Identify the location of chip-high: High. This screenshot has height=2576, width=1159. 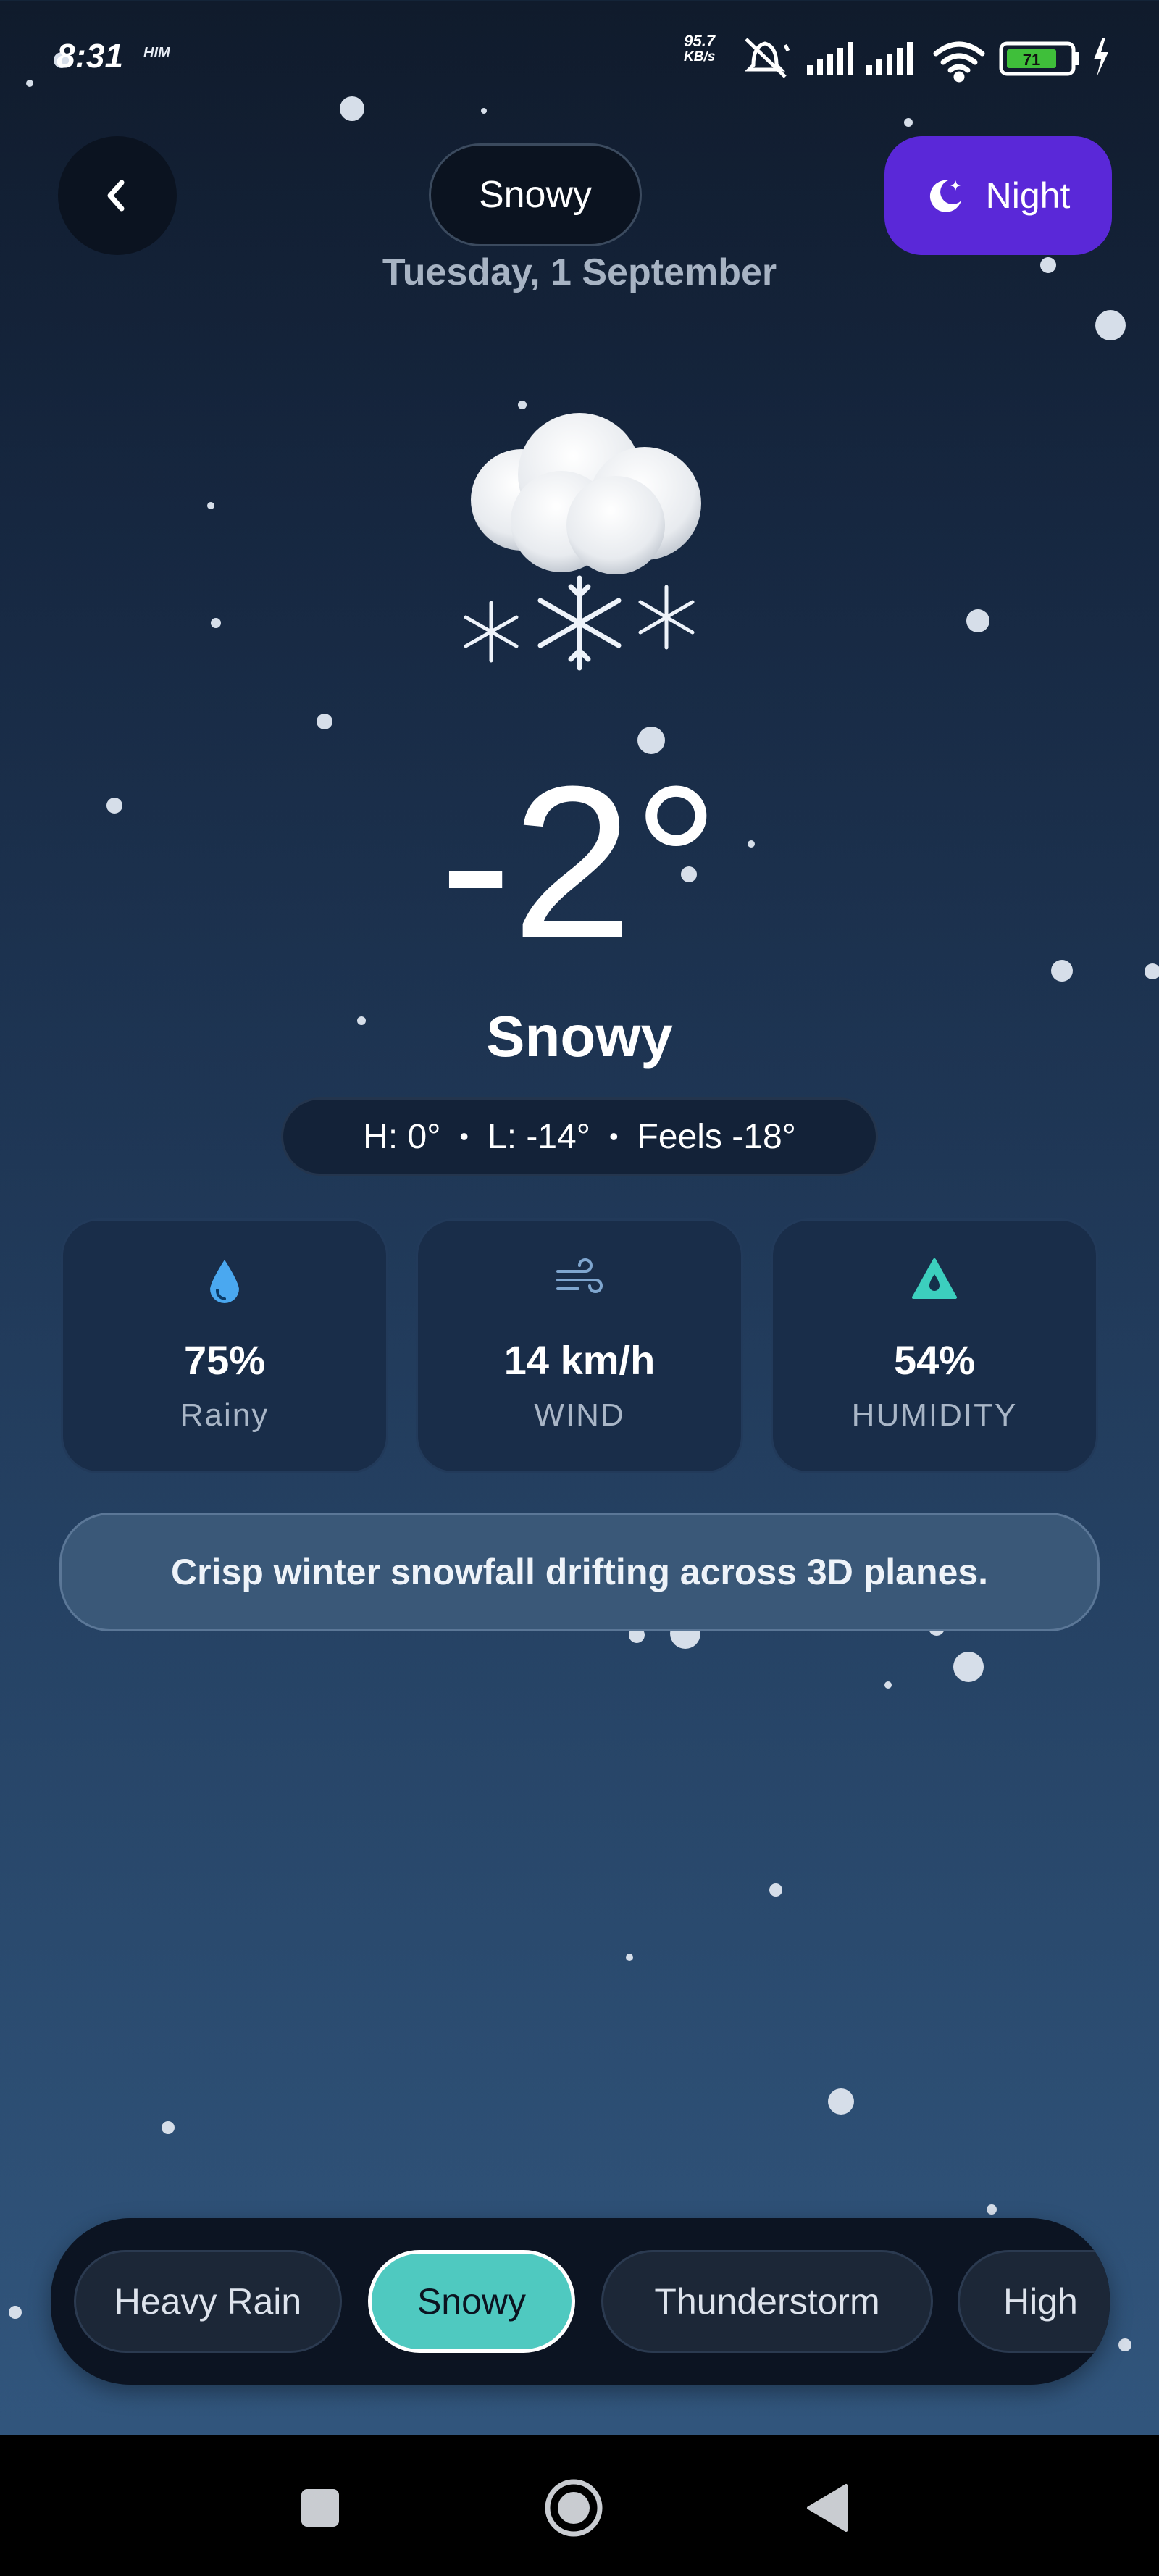
(1034, 2301).